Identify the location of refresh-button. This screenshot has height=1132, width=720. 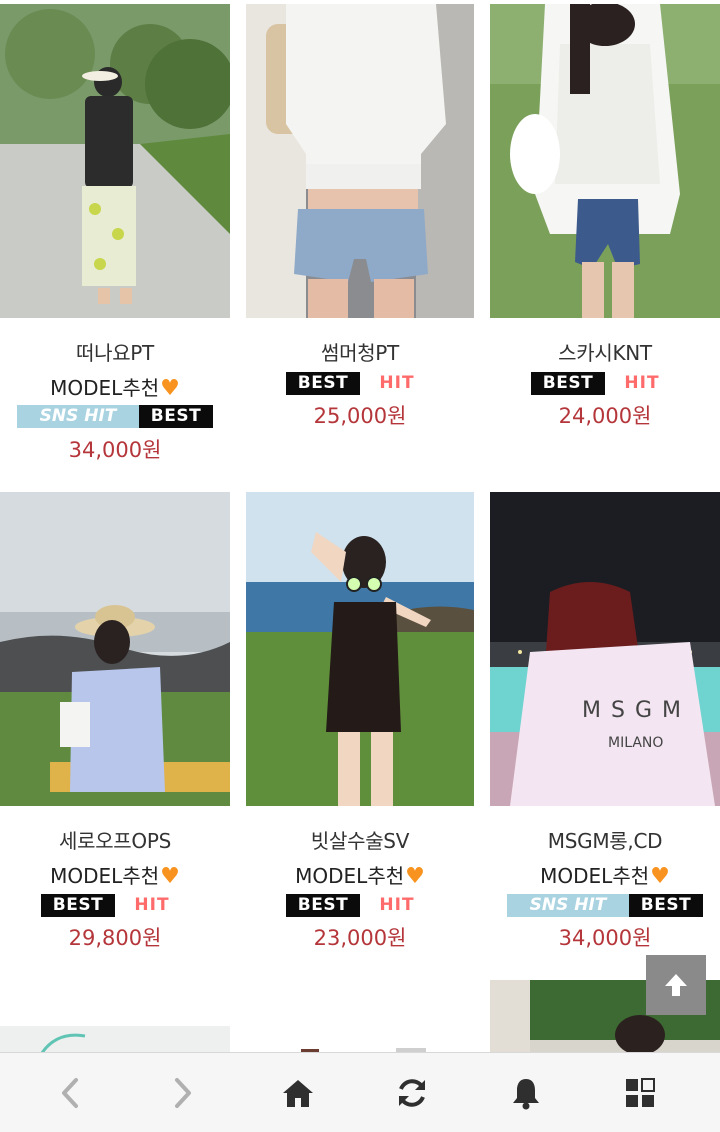
(412, 1092).